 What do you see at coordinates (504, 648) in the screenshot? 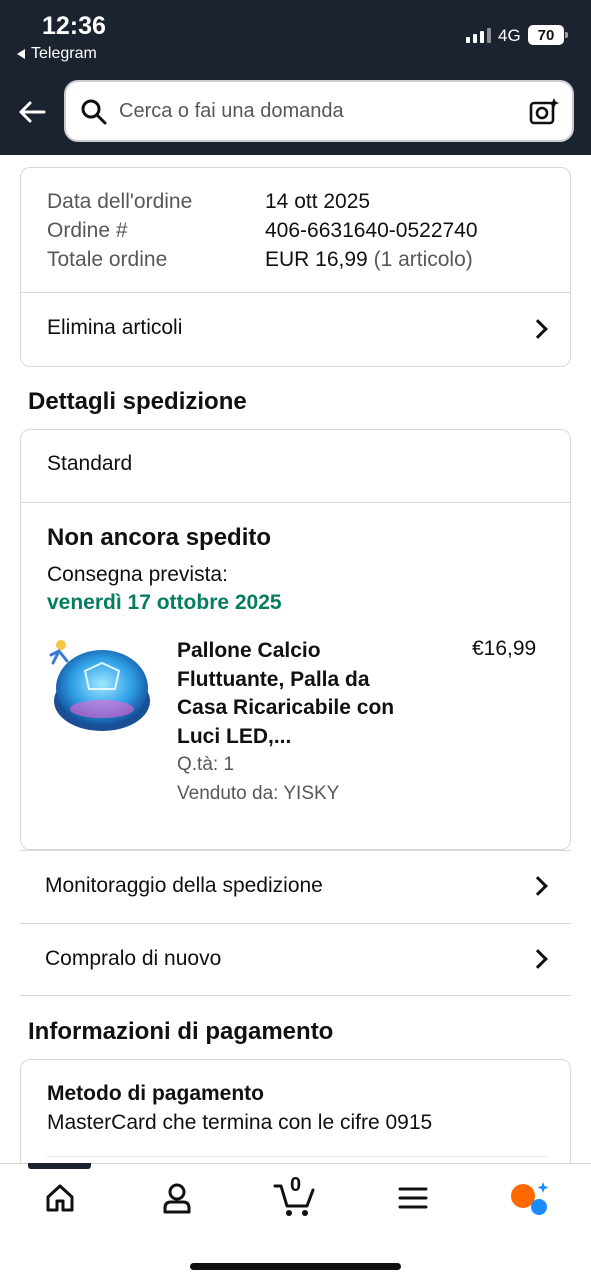
I see `product-price: €16,99` at bounding box center [504, 648].